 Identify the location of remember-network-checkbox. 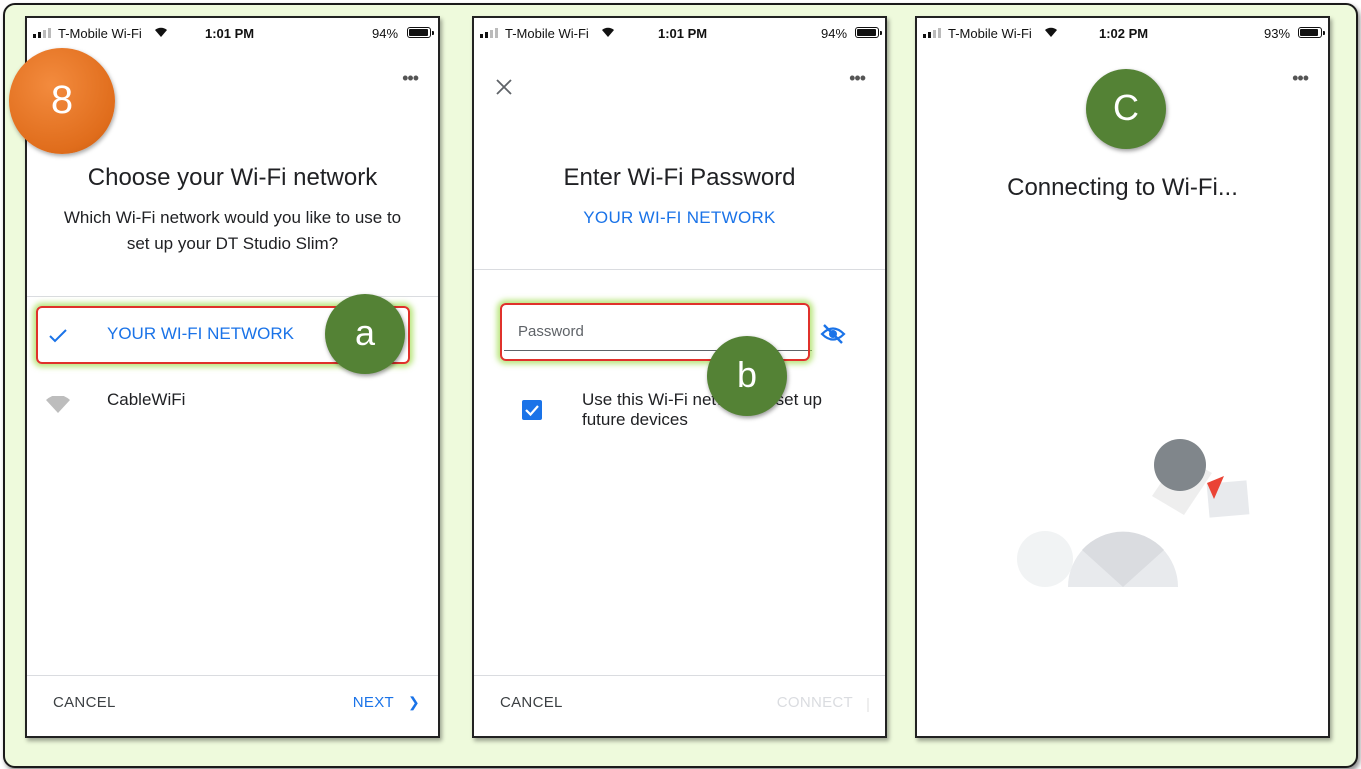
(532, 410).